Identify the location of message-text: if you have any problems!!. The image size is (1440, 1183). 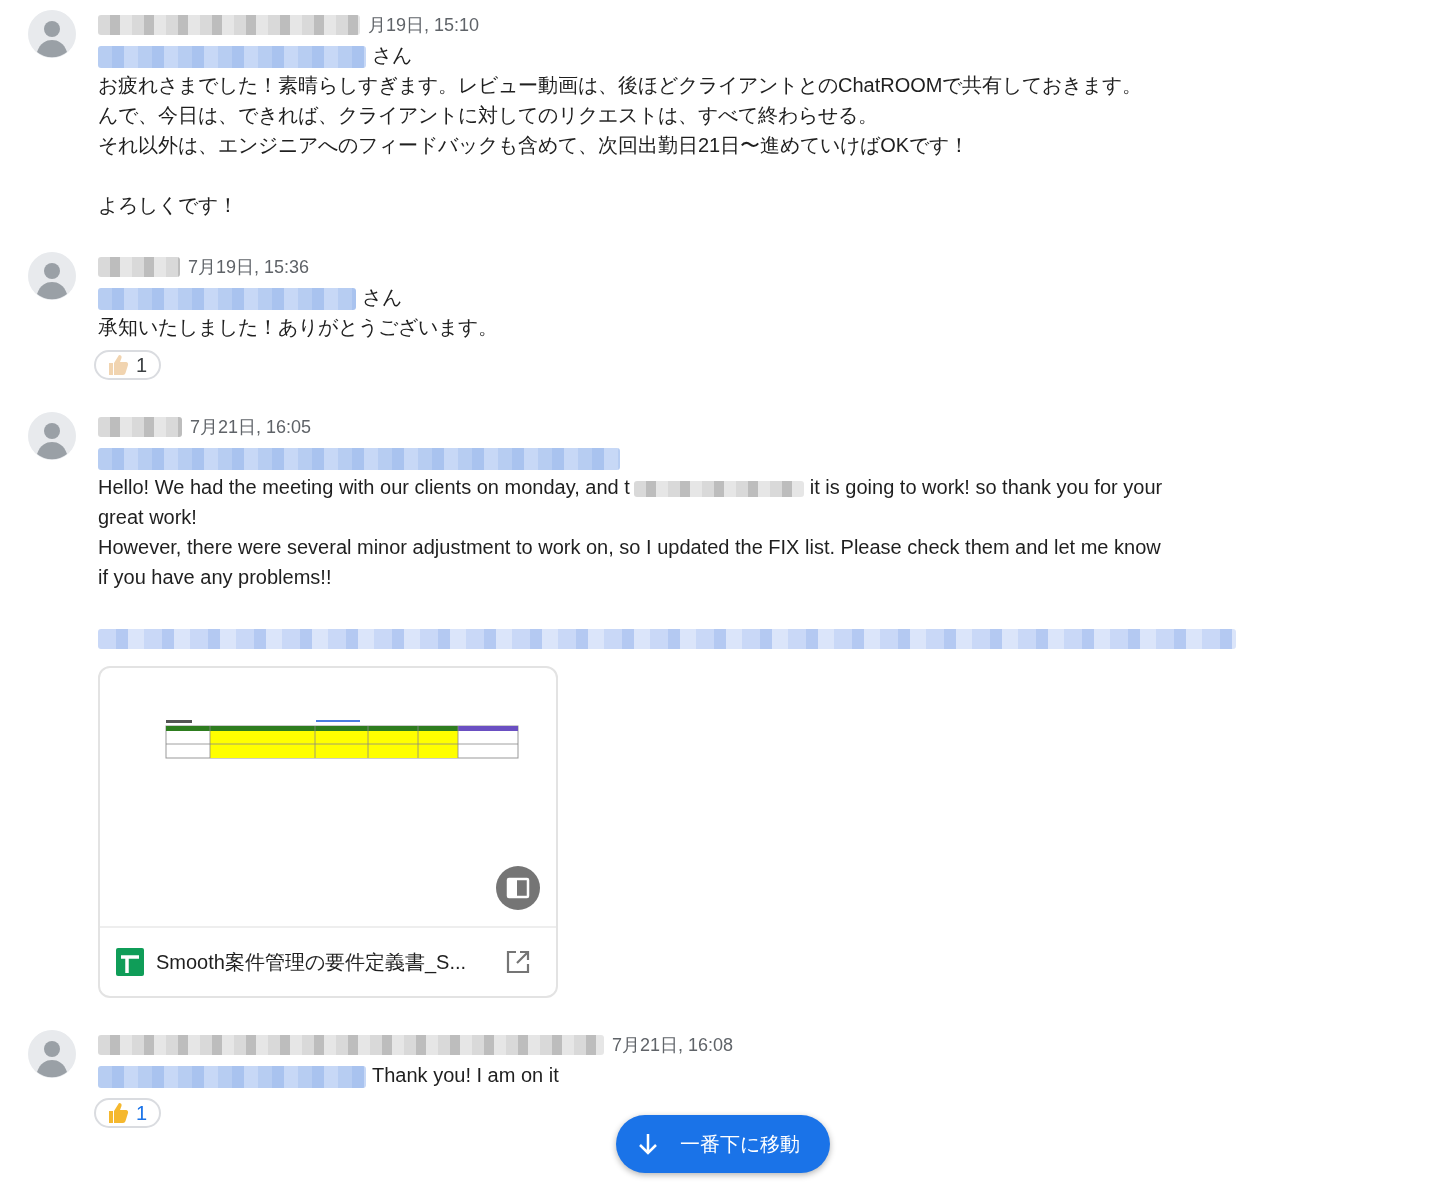
(215, 577).